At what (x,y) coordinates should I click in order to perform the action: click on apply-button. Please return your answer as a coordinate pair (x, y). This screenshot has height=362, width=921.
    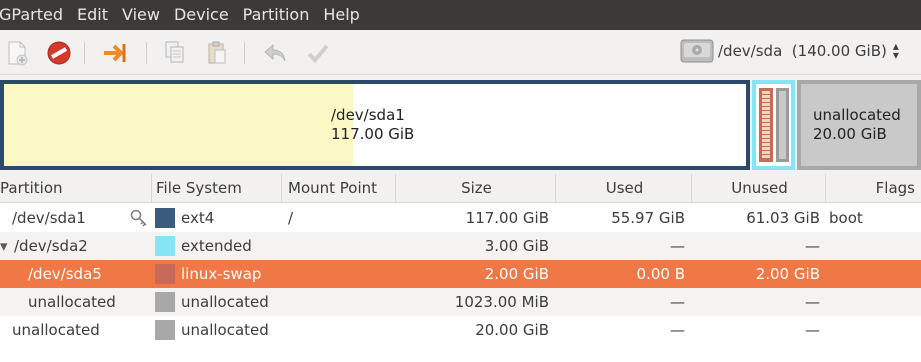
    Looking at the image, I should click on (318, 53).